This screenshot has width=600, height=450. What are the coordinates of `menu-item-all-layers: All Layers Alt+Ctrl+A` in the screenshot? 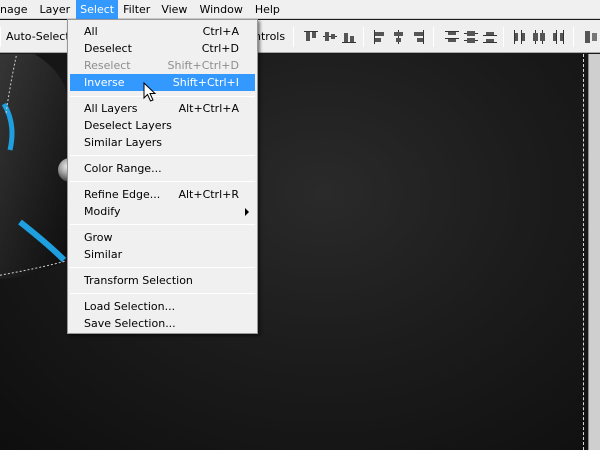 It's located at (162, 108).